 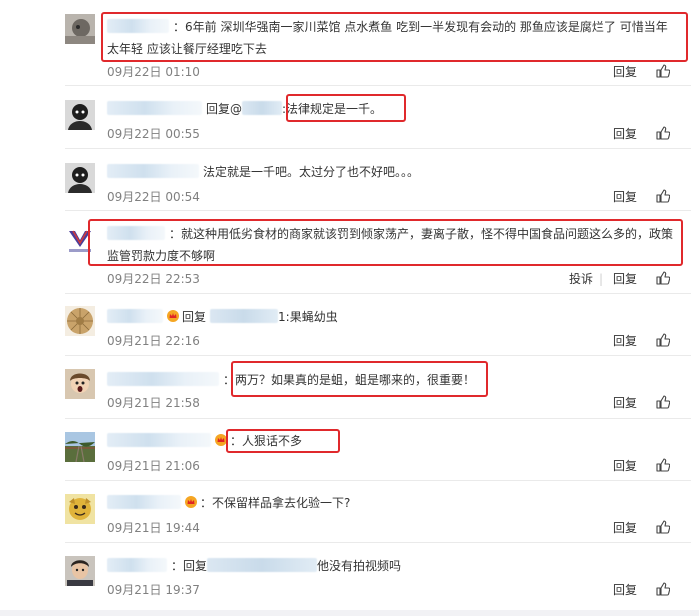 I want to click on timestamp: 09月22日 00:55, so click(x=153, y=134).